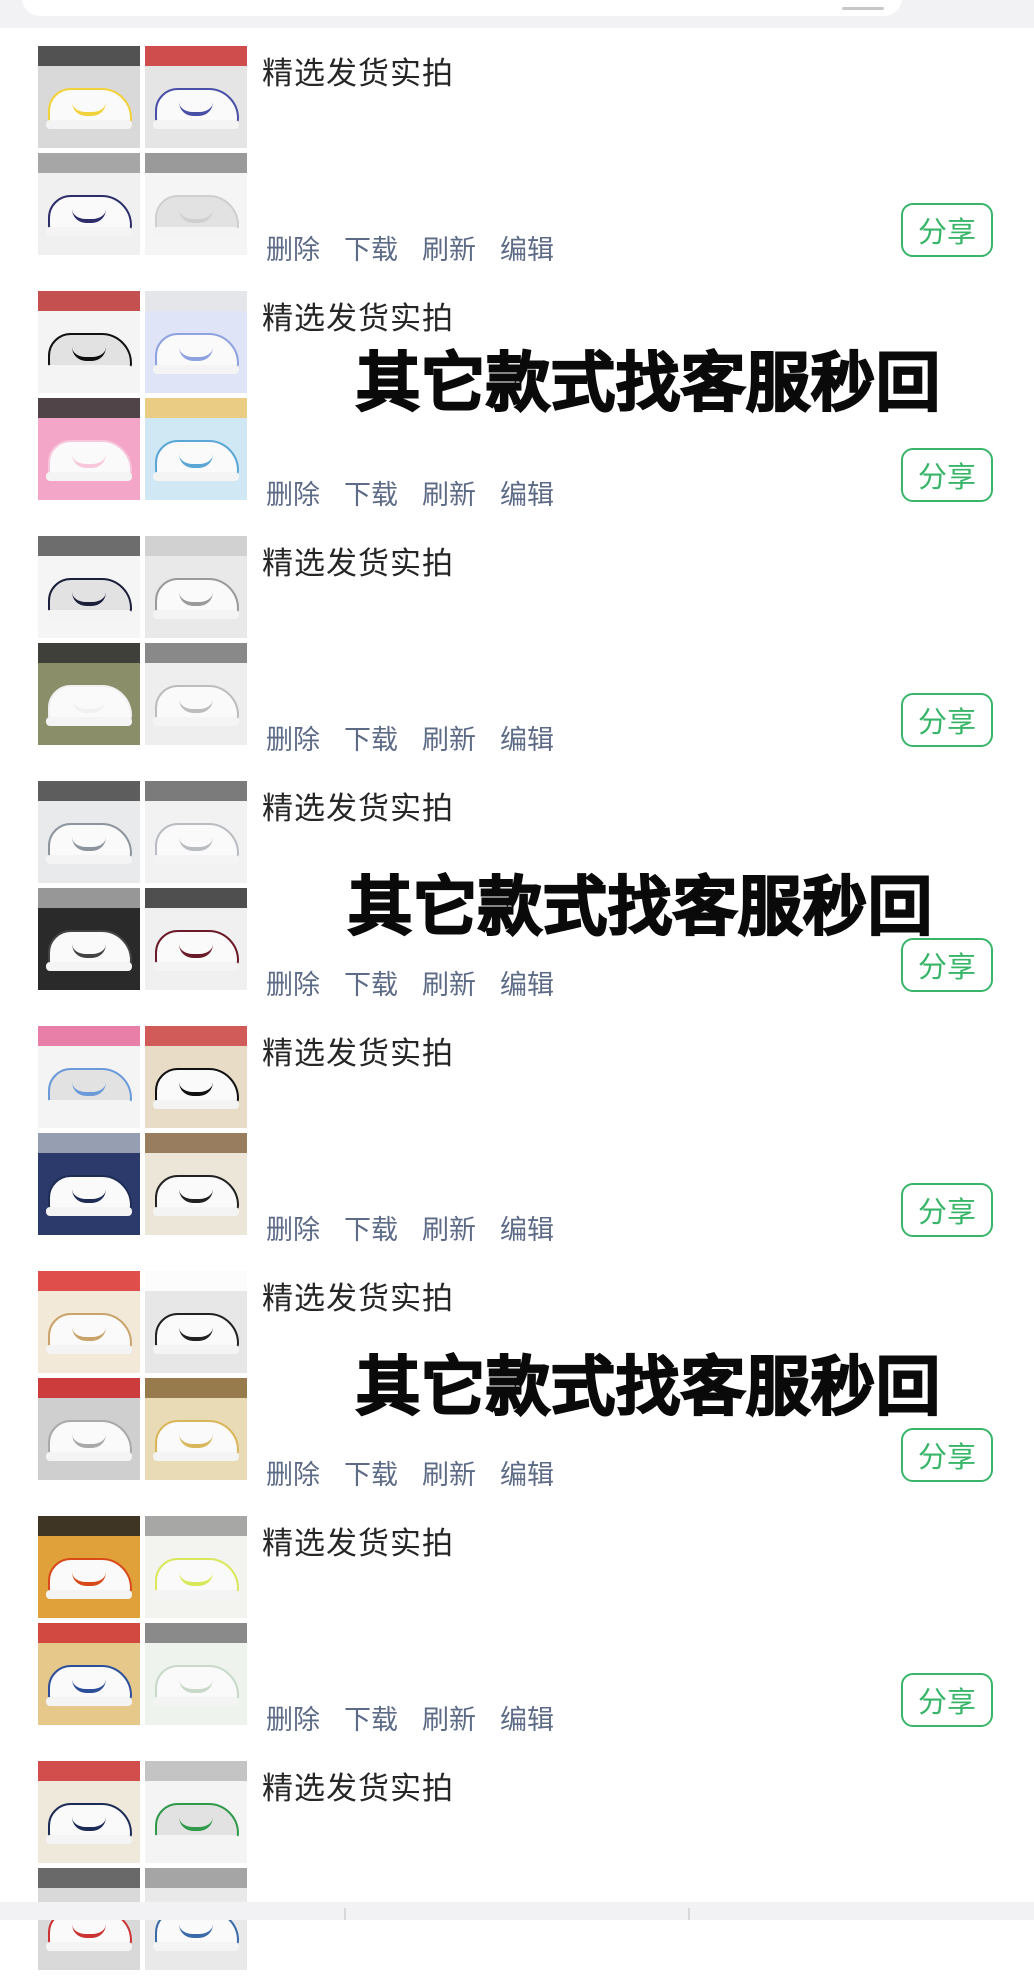  Describe the element at coordinates (462, 8) in the screenshot. I see `search-bar` at that location.